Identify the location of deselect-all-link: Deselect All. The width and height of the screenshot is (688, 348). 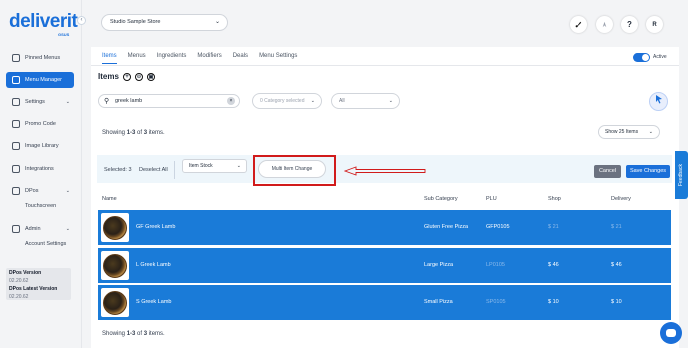
(153, 170).